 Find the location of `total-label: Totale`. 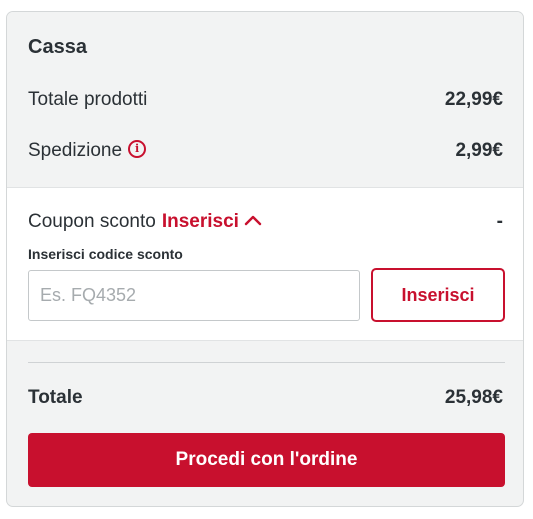

total-label: Totale is located at coordinates (55, 397).